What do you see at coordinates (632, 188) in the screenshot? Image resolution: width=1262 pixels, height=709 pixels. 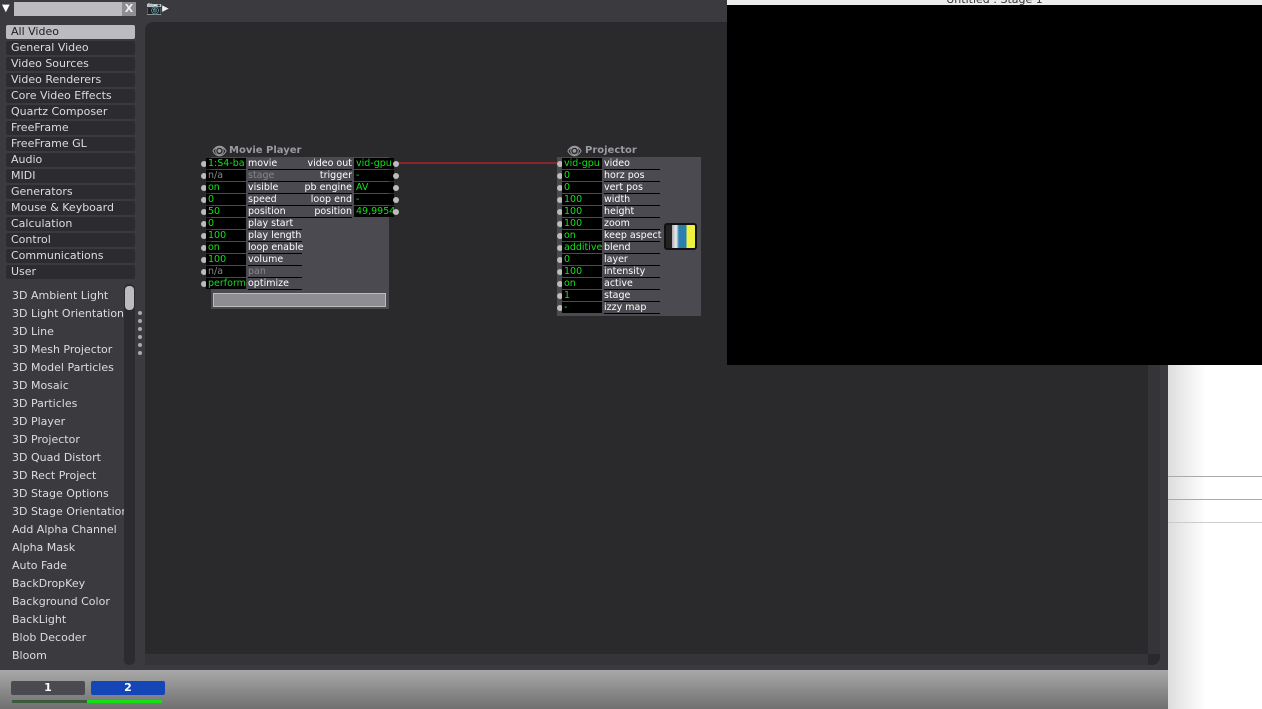 I see `input-label: vert pos` at bounding box center [632, 188].